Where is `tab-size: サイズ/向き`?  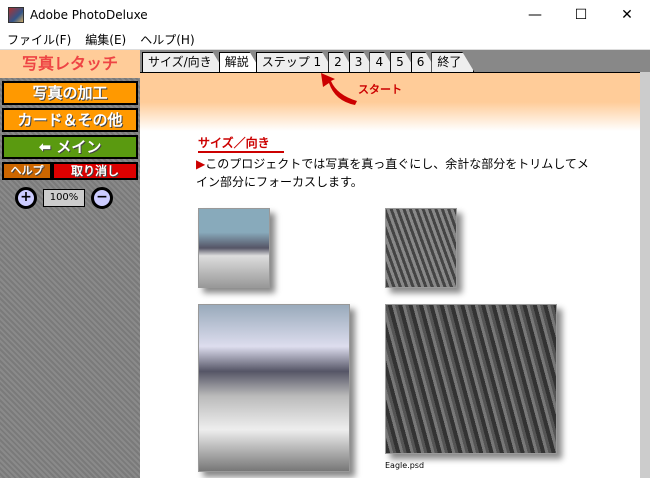 tab-size: サイズ/向き is located at coordinates (183, 62).